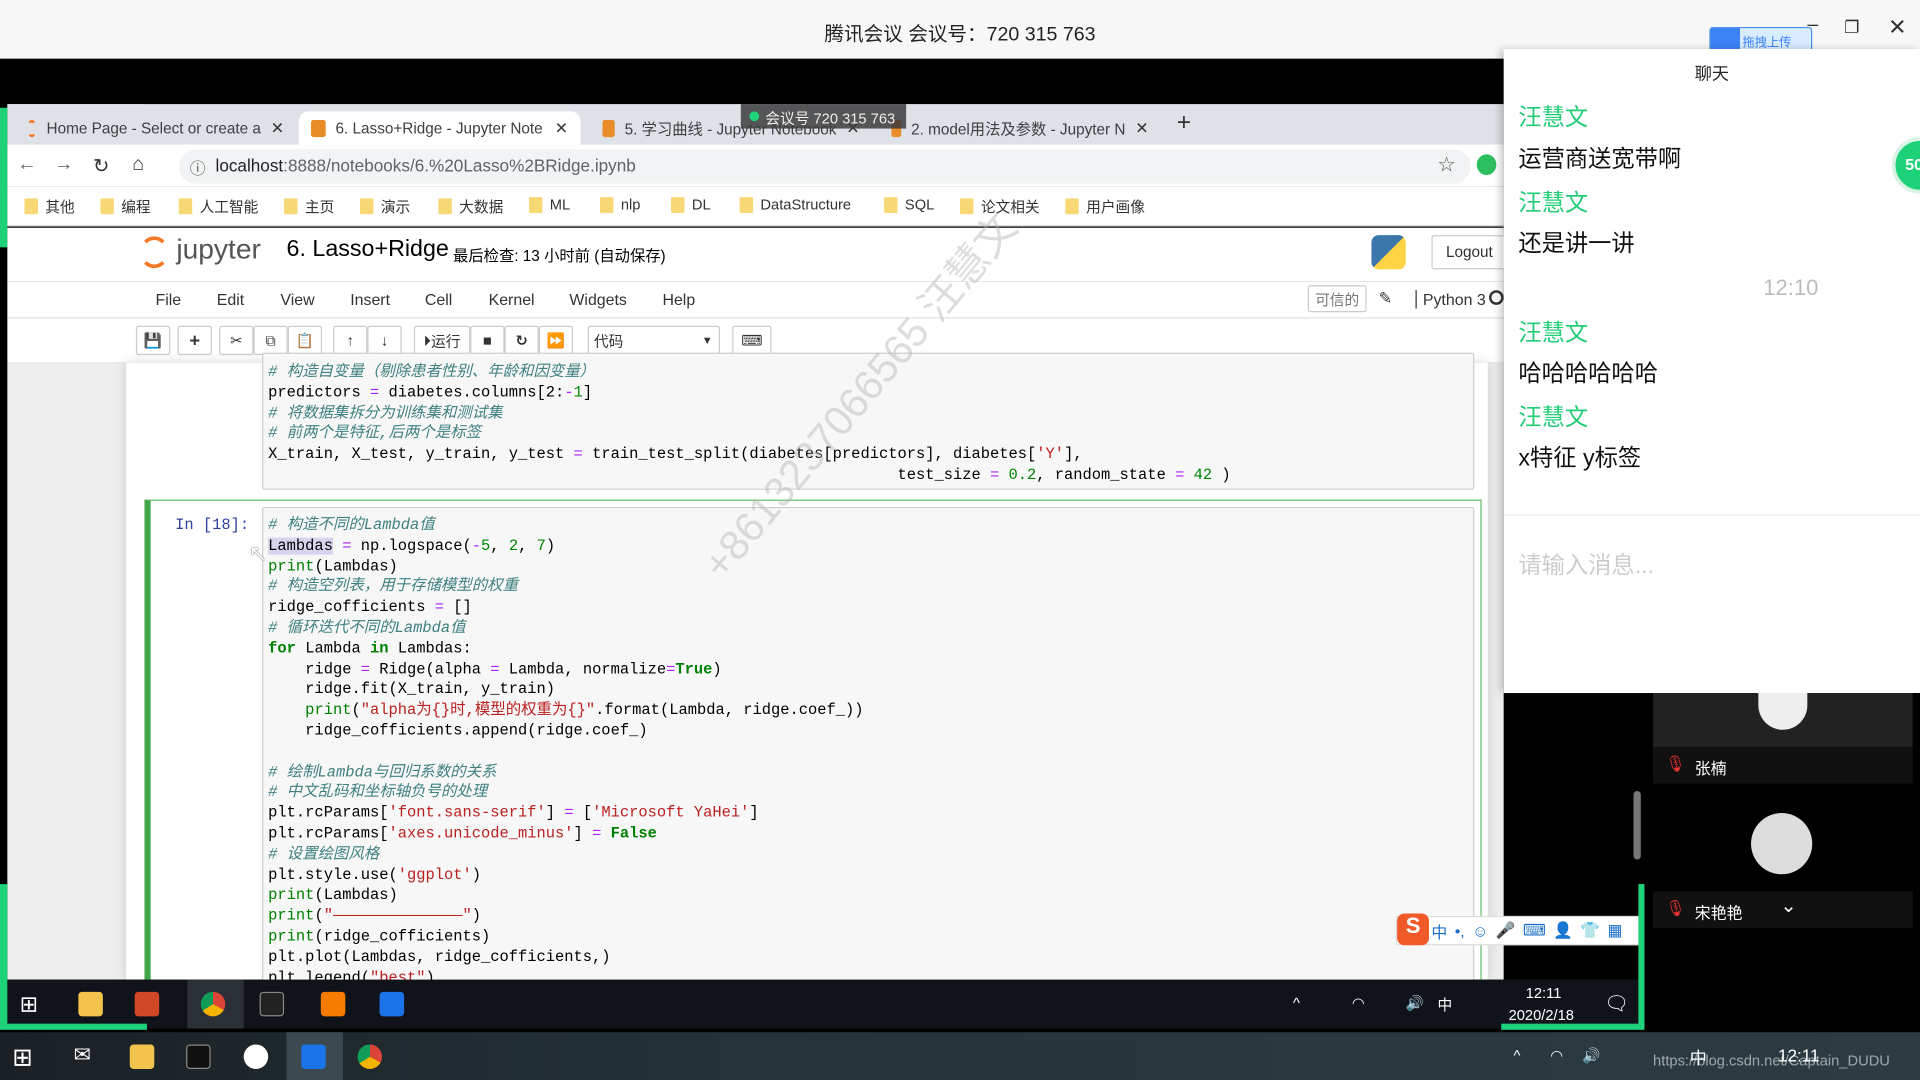  I want to click on menu-insert: Insert, so click(370, 299).